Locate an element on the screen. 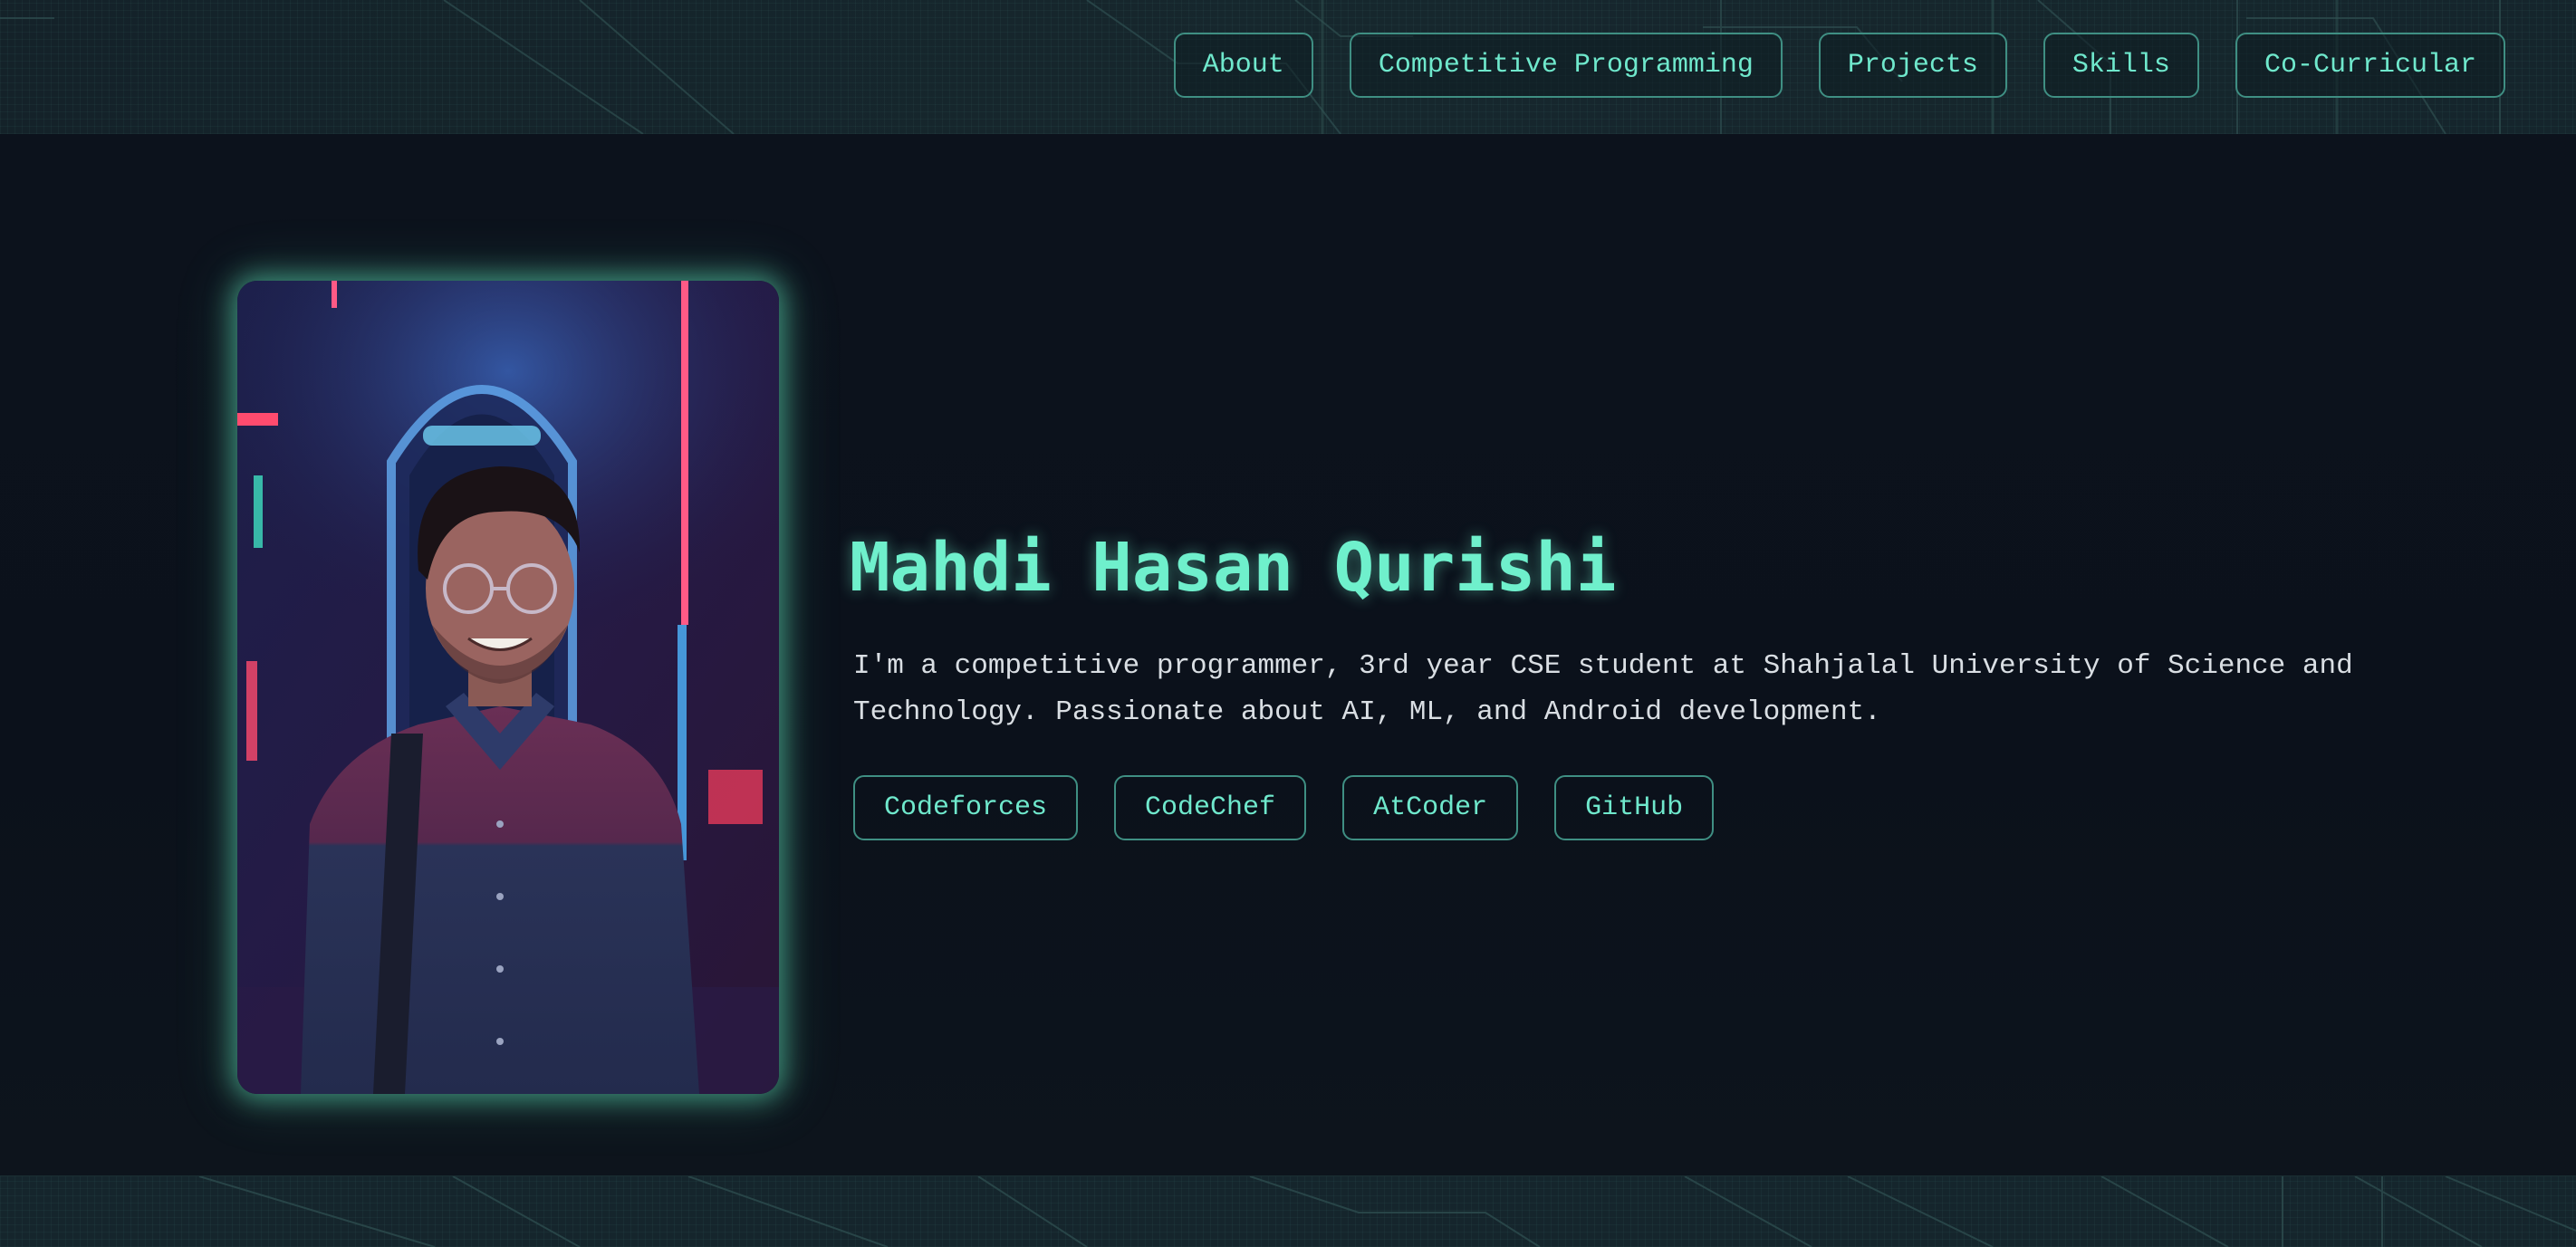  profile-photo-illustration is located at coordinates (508, 687).